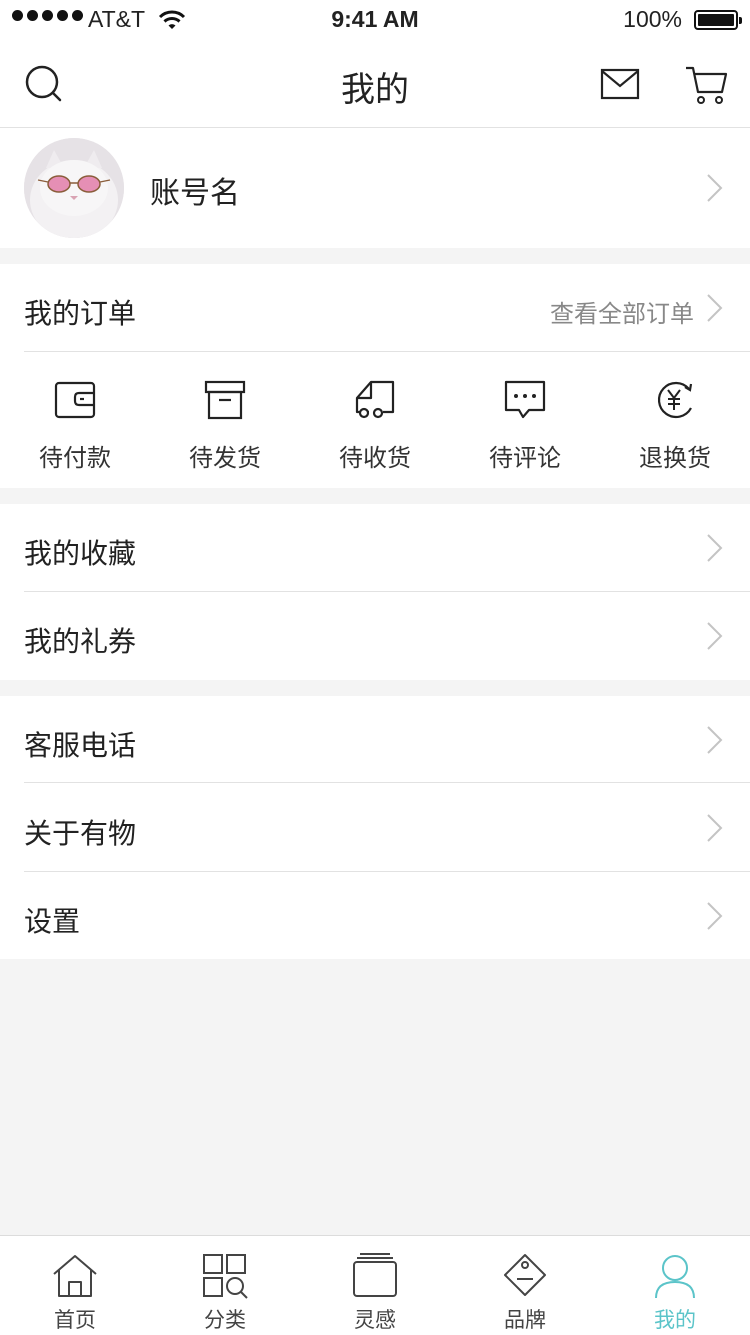 The width and height of the screenshot is (750, 1335). What do you see at coordinates (706, 84) in the screenshot?
I see `cart-icon` at bounding box center [706, 84].